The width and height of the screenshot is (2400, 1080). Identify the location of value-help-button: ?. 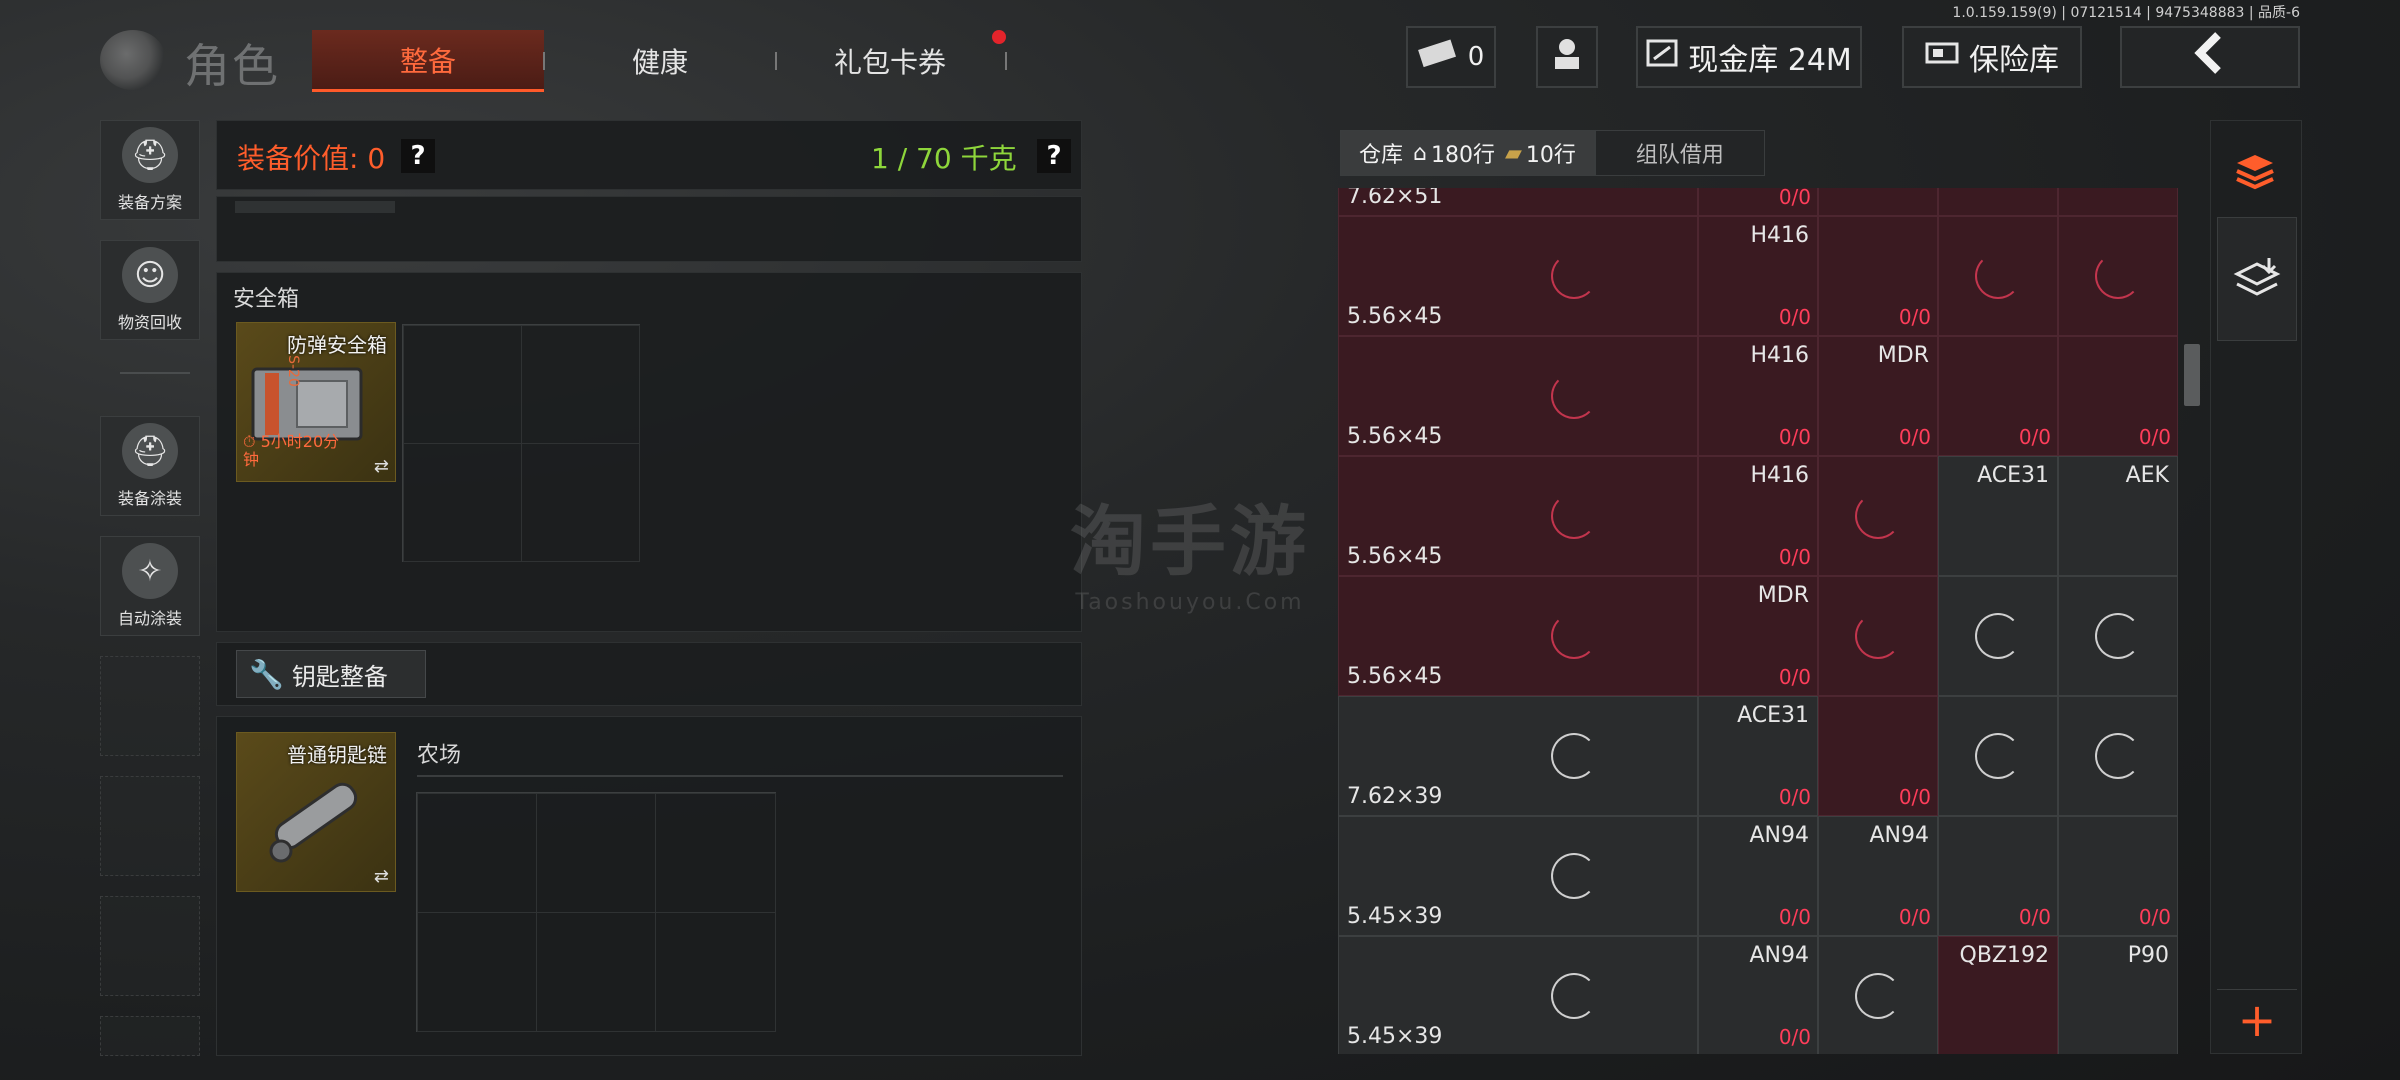
(418, 156).